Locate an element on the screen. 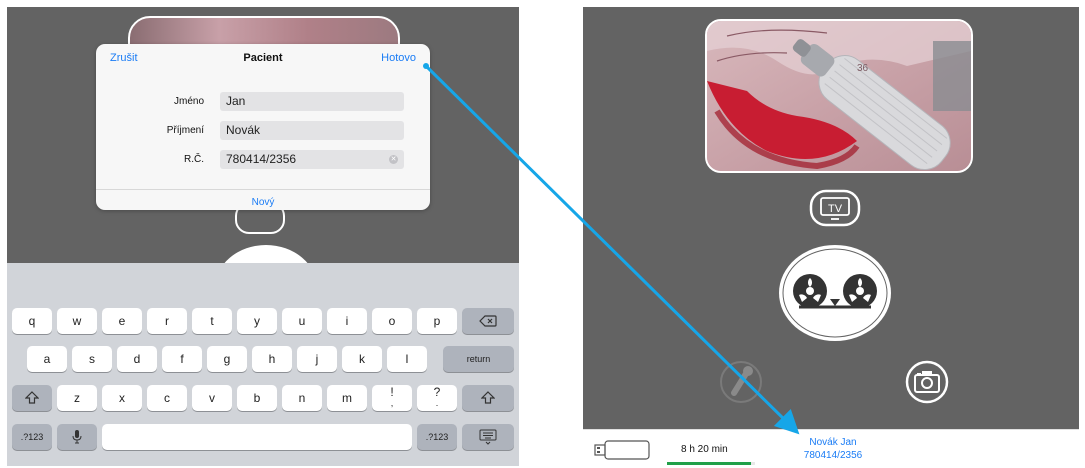 The width and height of the screenshot is (1085, 468). key-w: w is located at coordinates (77, 321).